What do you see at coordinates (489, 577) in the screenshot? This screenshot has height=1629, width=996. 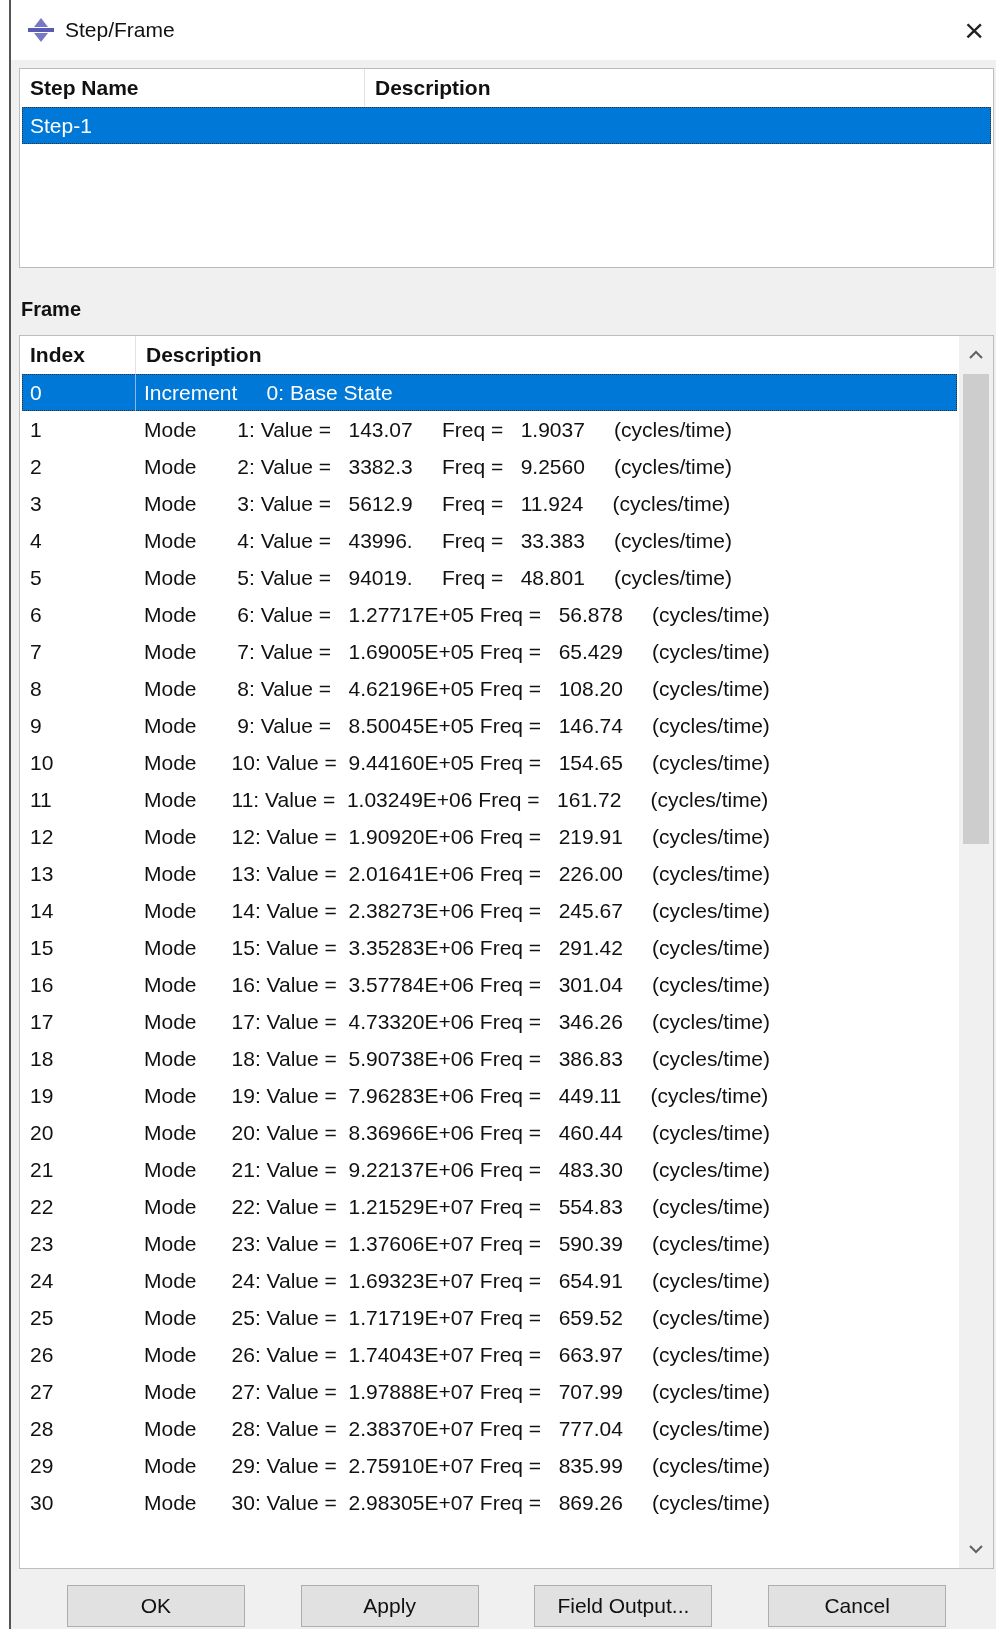 I see `frame-row: 5 Mode 5: Value = 94019. Freq = 48.801 (cycles/time)` at bounding box center [489, 577].